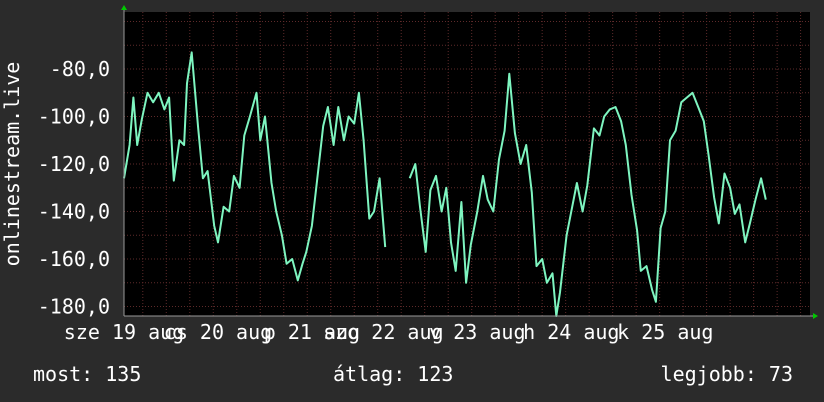 The width and height of the screenshot is (824, 402). What do you see at coordinates (393, 374) in the screenshot?
I see `average-value-text: átlag: 123` at bounding box center [393, 374].